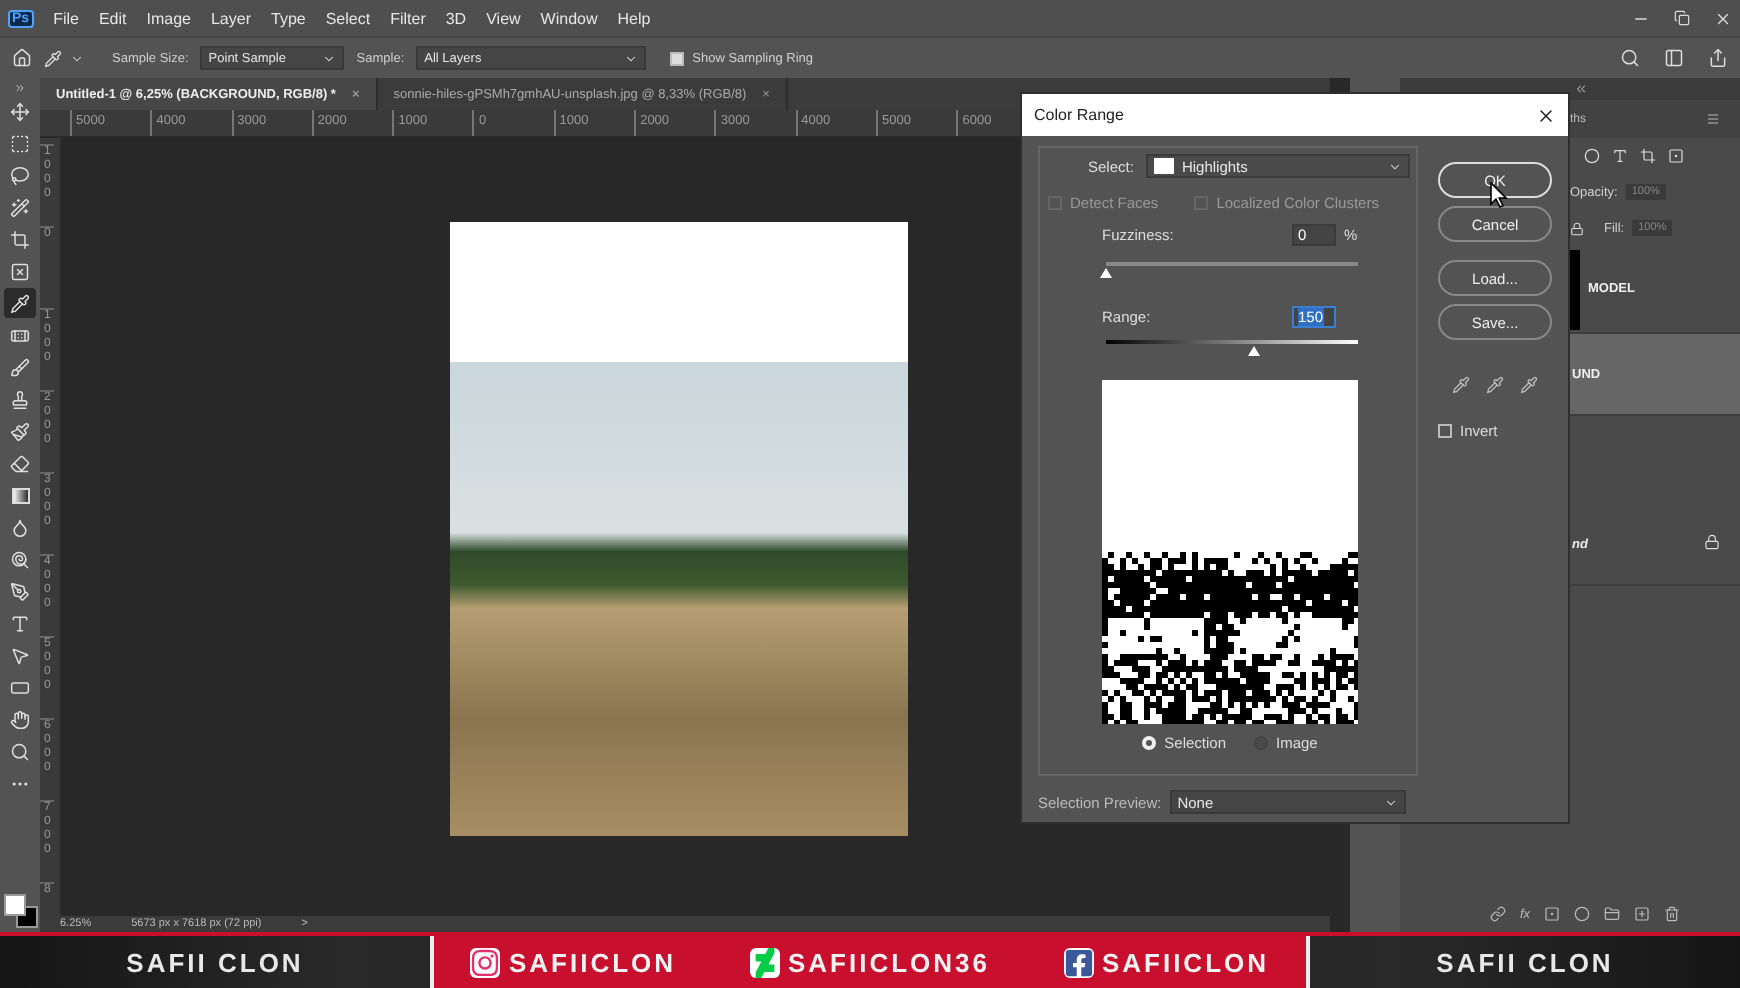 This screenshot has height=988, width=1740. I want to click on new-layer-icon, so click(1642, 914).